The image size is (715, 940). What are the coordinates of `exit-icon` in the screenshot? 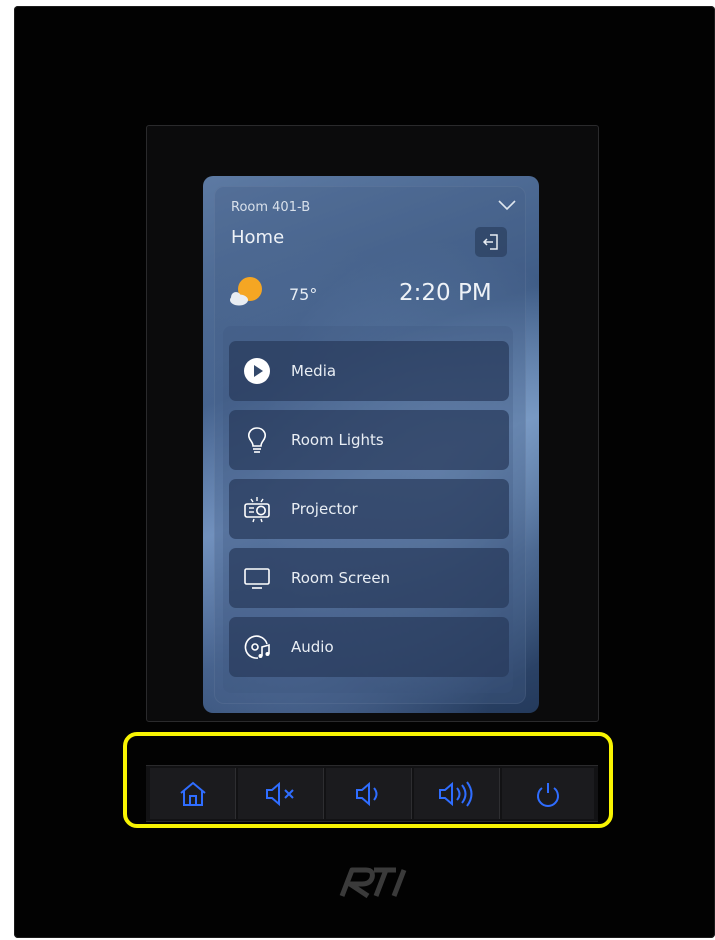 It's located at (490, 242).